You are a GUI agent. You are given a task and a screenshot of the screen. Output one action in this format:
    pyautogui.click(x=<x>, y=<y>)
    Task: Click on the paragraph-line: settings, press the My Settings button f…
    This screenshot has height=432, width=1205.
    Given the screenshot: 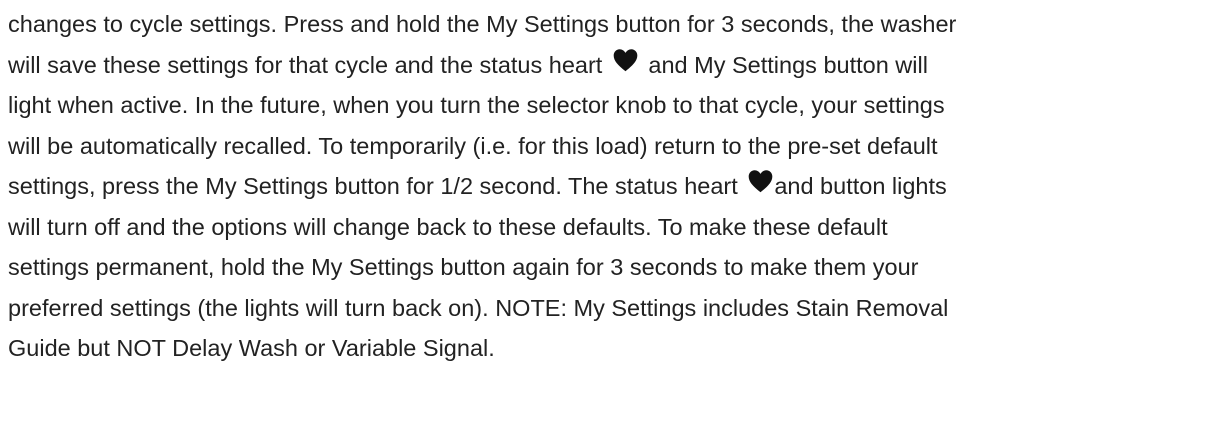 What is the action you would take?
    pyautogui.click(x=604, y=186)
    